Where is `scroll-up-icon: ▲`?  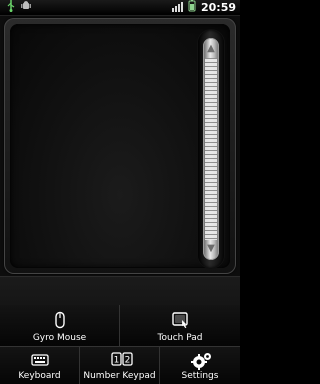
scroll-up-icon: ▲ is located at coordinates (211, 49).